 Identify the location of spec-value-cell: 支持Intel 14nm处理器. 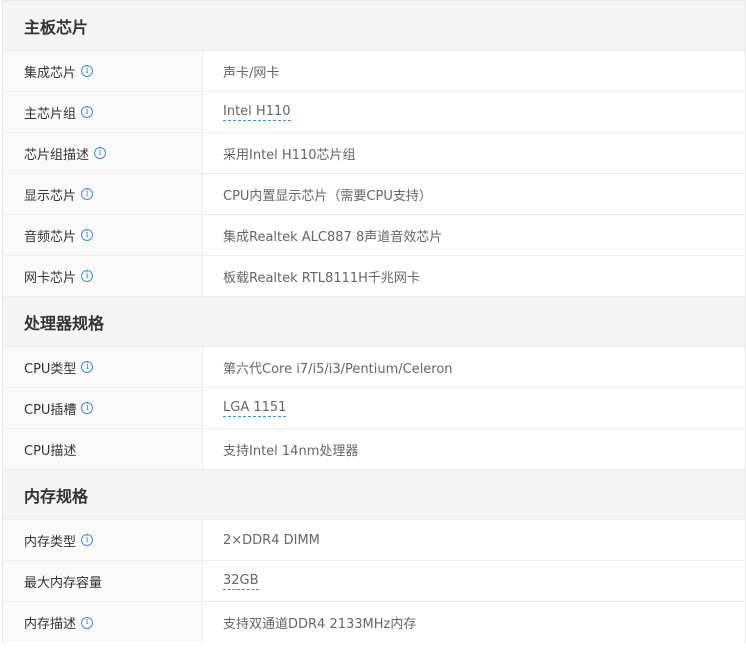
(474, 449).